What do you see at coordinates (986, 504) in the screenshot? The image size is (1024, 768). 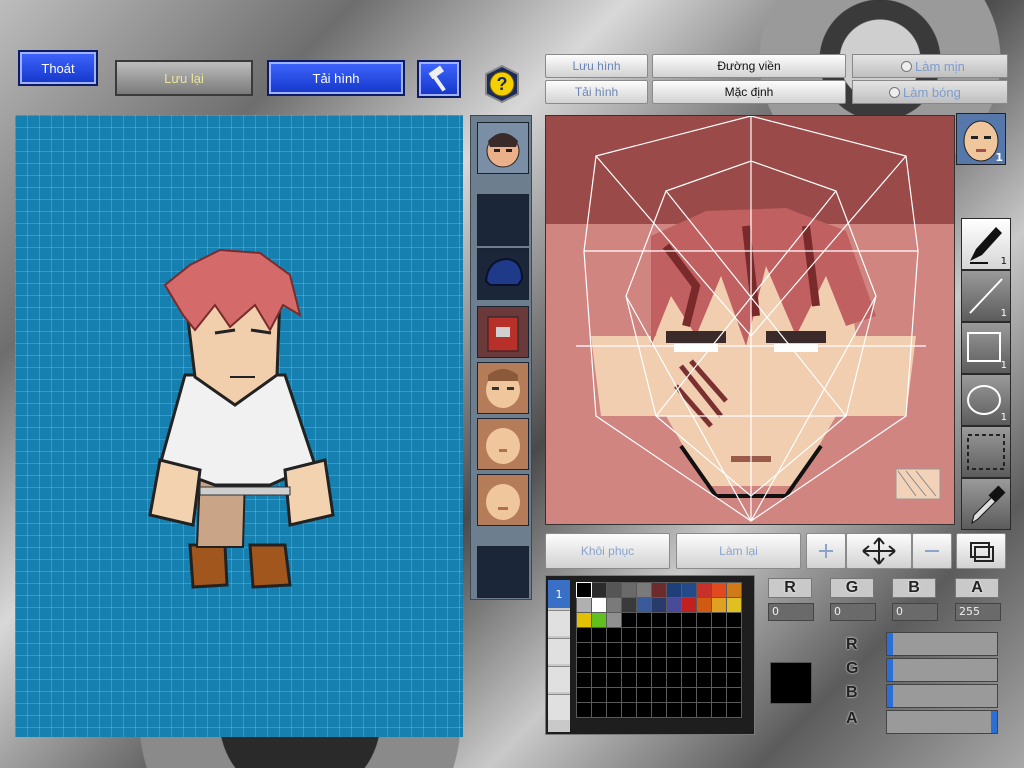 I see `eyedropper-tool` at bounding box center [986, 504].